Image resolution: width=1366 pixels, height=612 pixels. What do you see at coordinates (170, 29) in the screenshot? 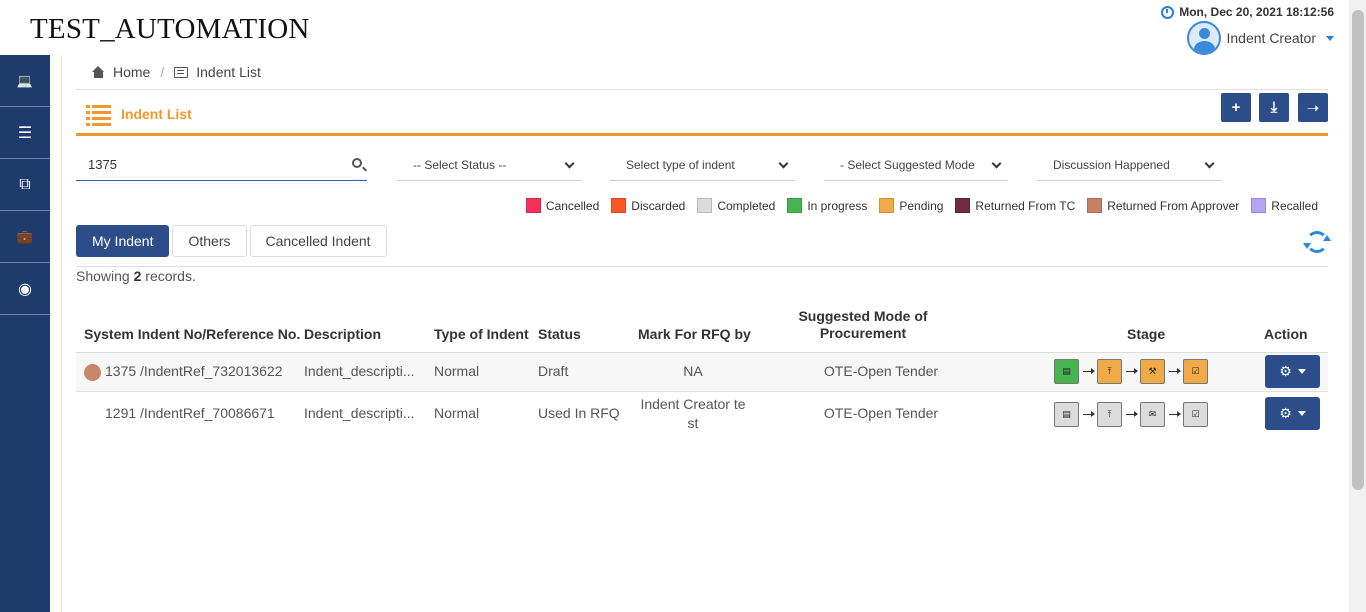
I see `app-brand: TEST_AUTOMATION` at bounding box center [170, 29].